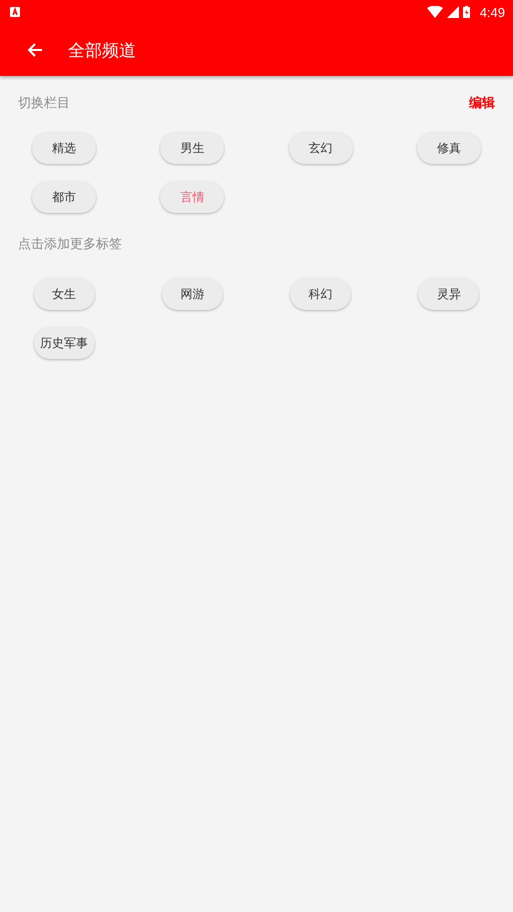 The width and height of the screenshot is (513, 912). What do you see at coordinates (64, 294) in the screenshot?
I see `channel-chip: 女生` at bounding box center [64, 294].